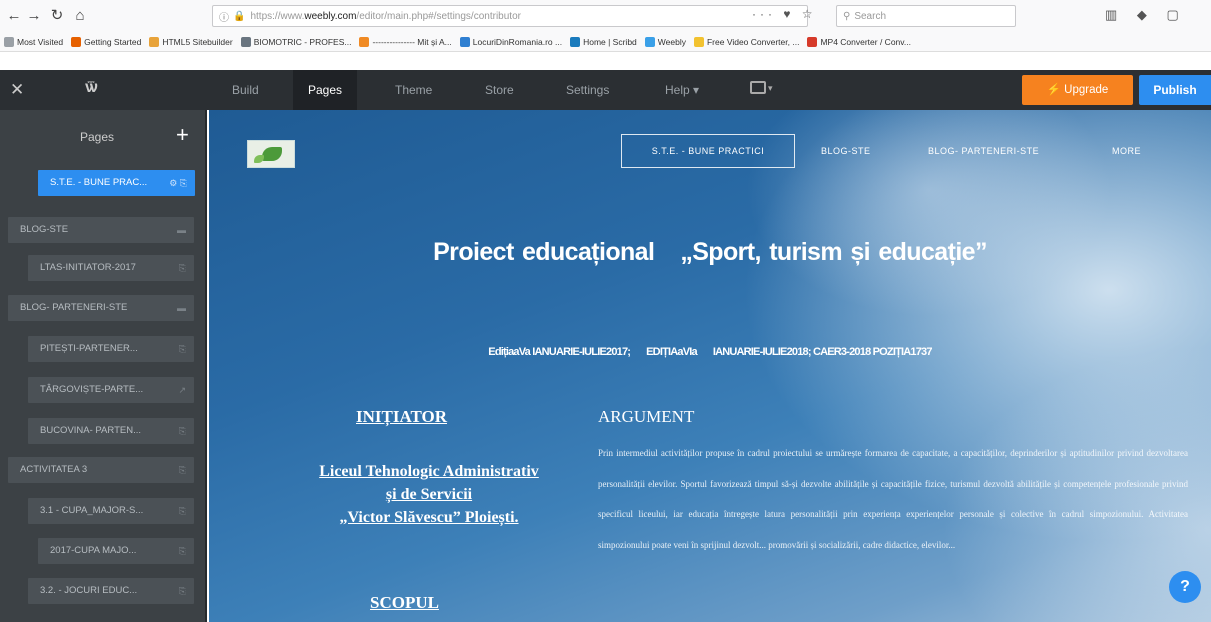 This screenshot has width=1211, height=622. What do you see at coordinates (113, 41) in the screenshot?
I see `bookmark-label: Getting Started` at bounding box center [113, 41].